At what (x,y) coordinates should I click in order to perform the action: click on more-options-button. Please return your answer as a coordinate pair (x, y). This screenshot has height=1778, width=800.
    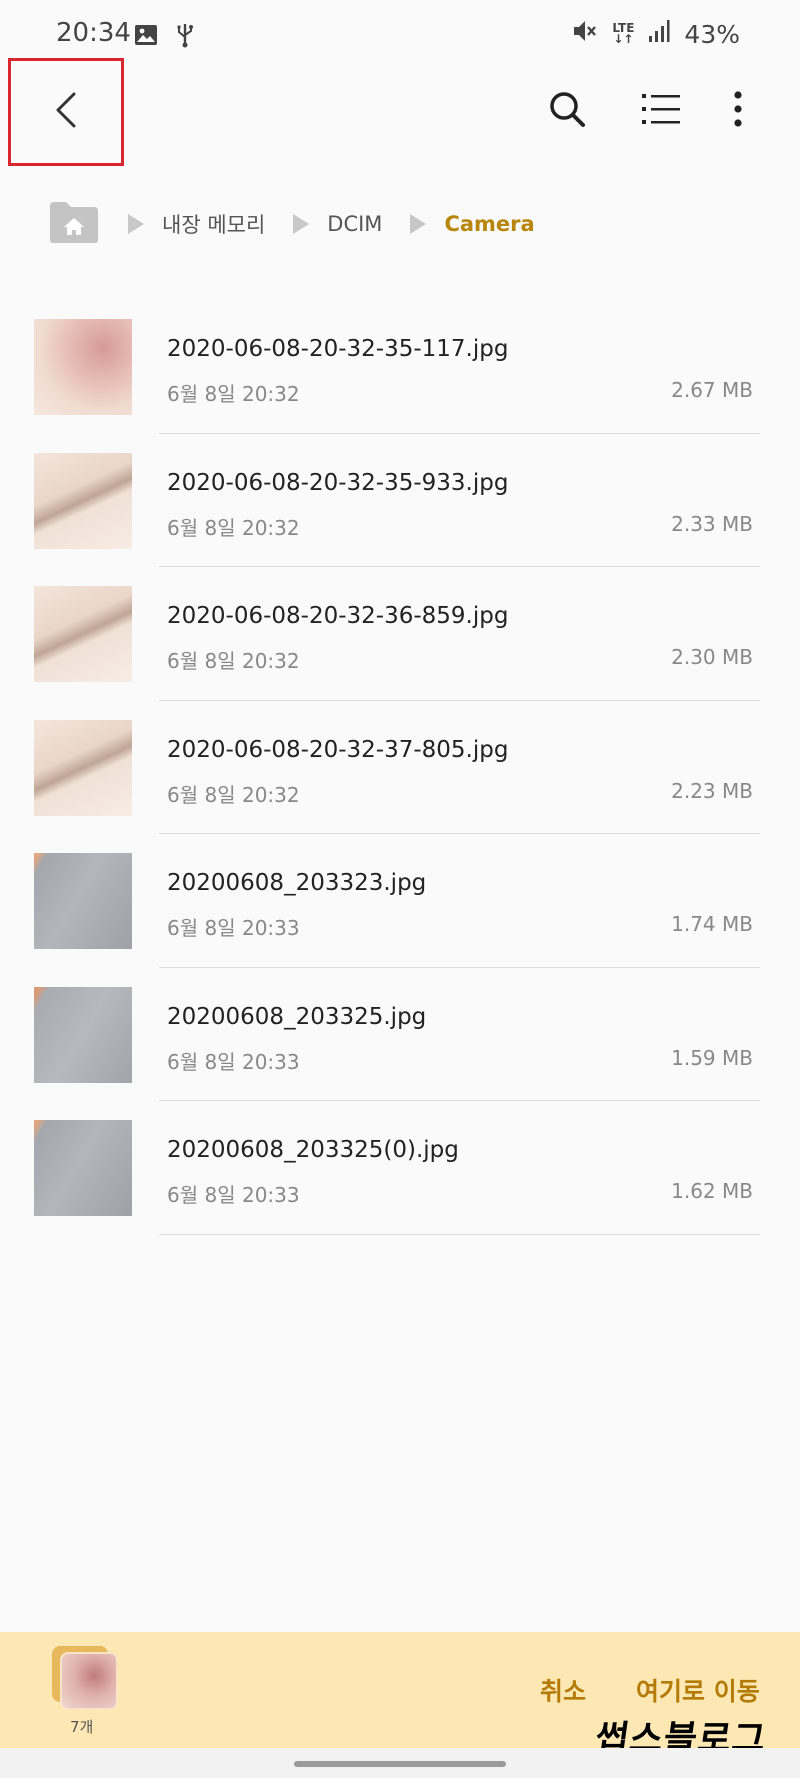
    Looking at the image, I should click on (738, 111).